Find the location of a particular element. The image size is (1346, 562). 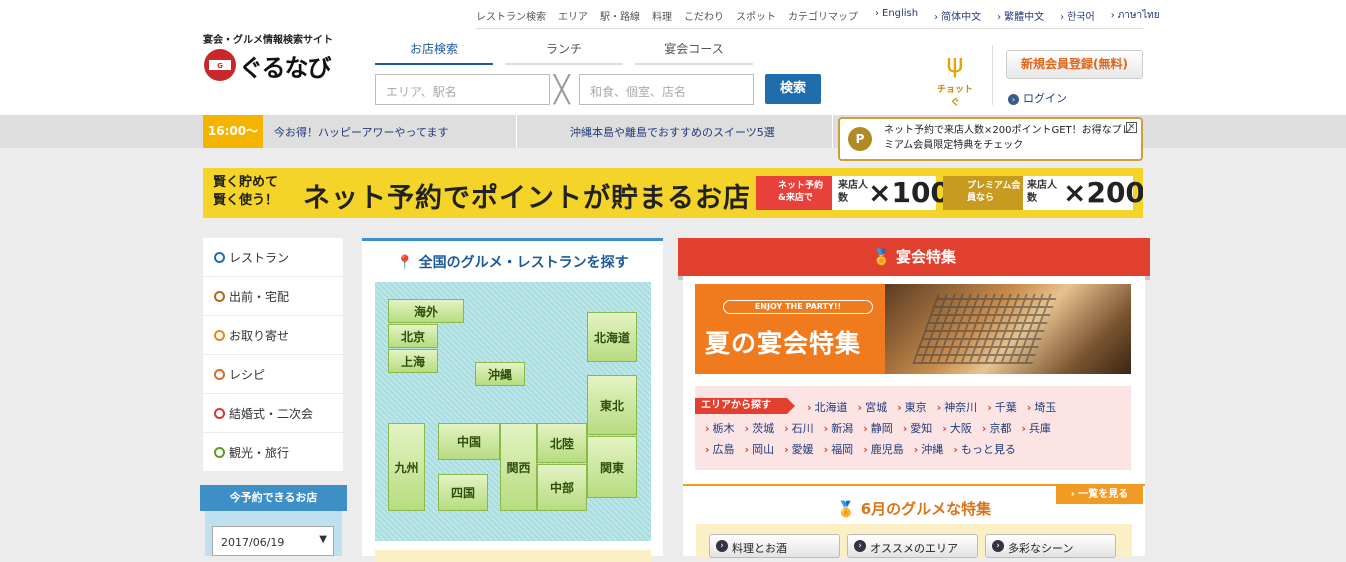

banner-box-premium-label: プレミアム会員なら is located at coordinates (983, 193).